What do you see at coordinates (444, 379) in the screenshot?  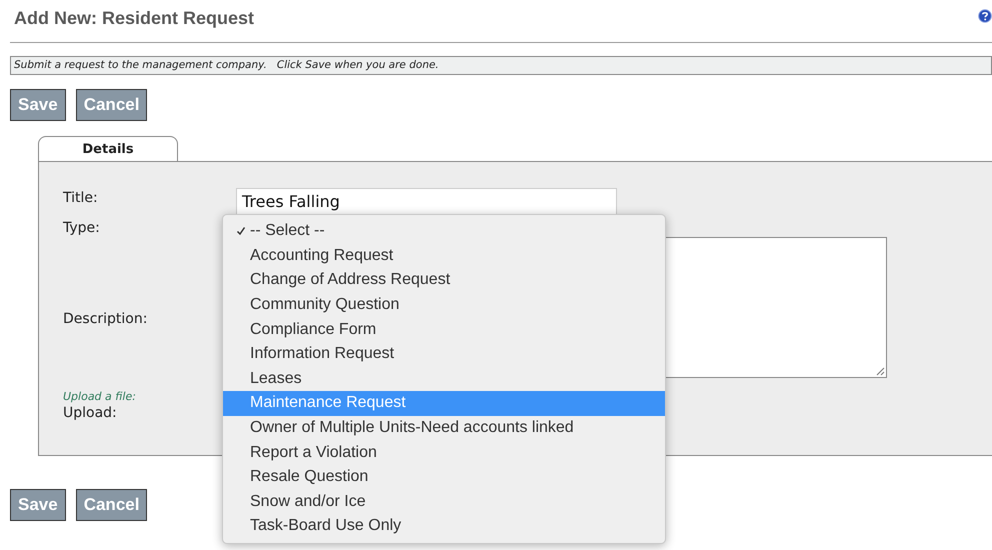 I see `menu-option: Leases` at bounding box center [444, 379].